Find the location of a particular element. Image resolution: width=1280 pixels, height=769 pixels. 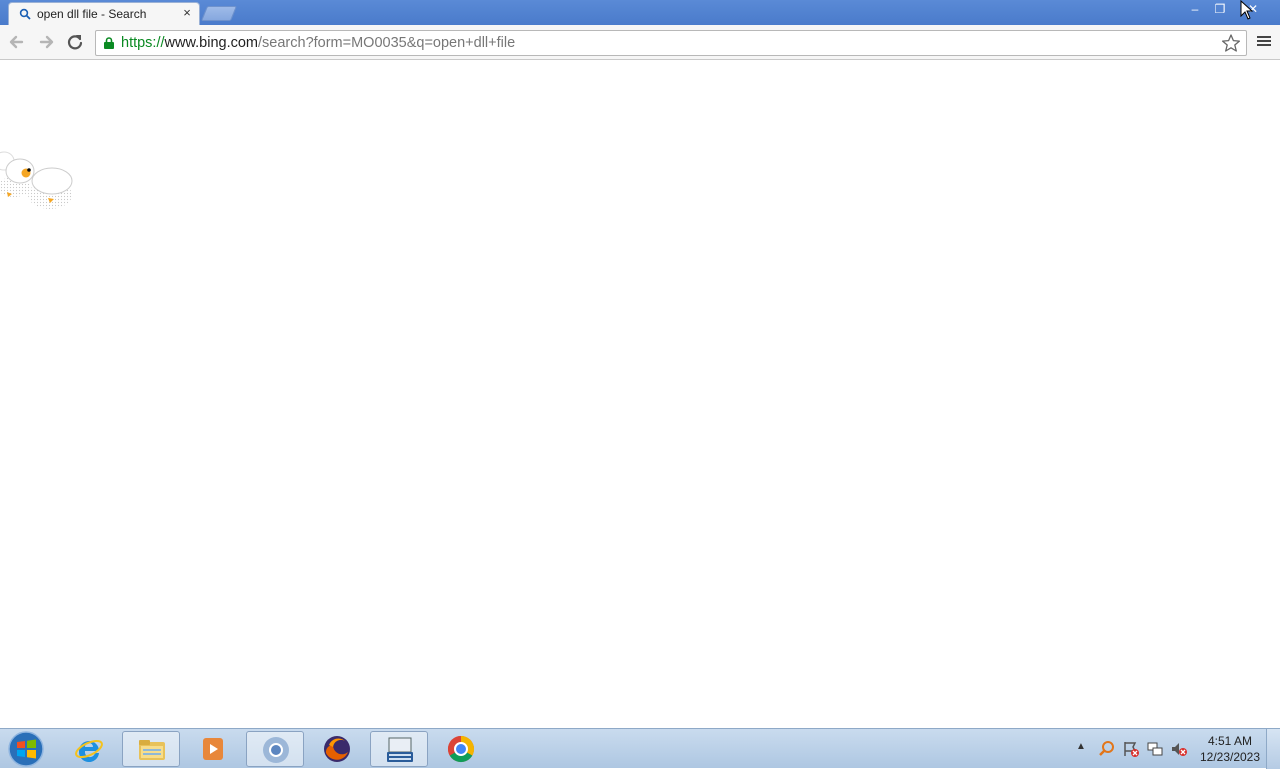

show-hidden-icons-button: ▲ is located at coordinates (1081, 746).